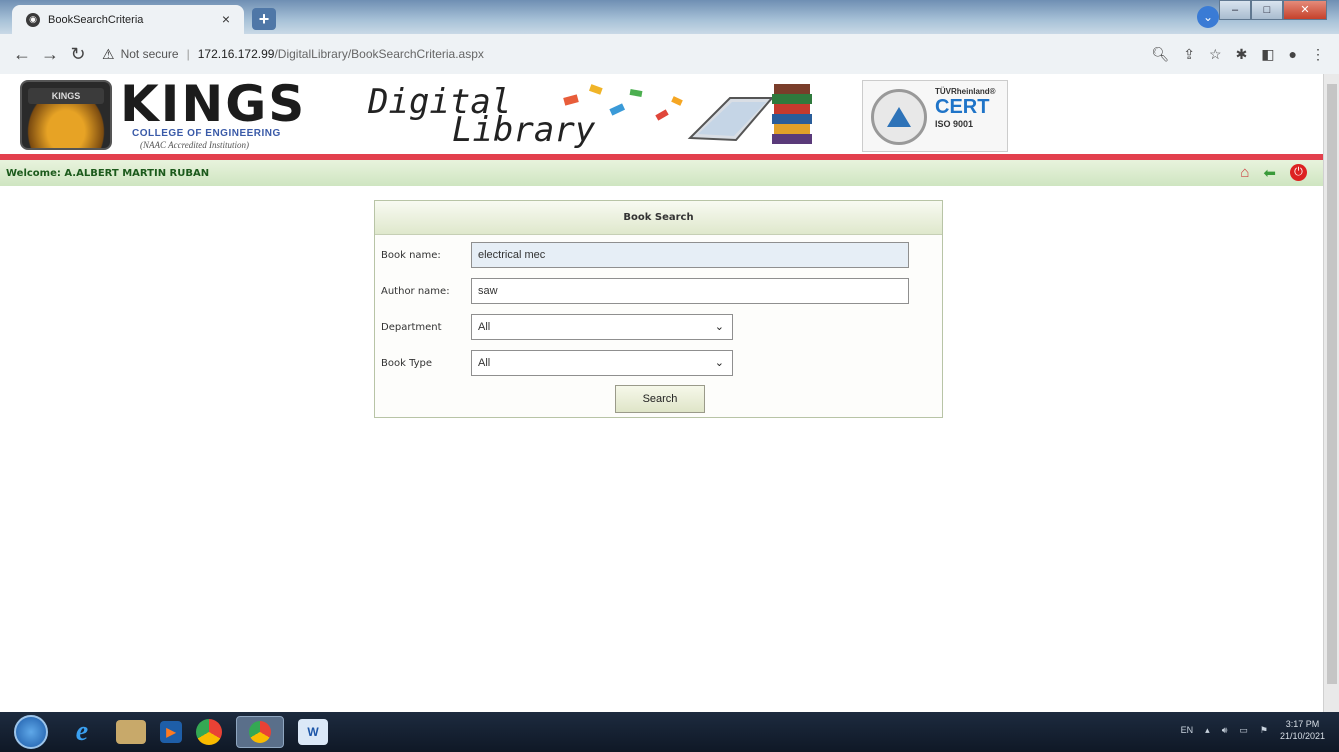 Image resolution: width=1339 pixels, height=752 pixels. What do you see at coordinates (226, 19) in the screenshot?
I see `close-tab-icon: ×` at bounding box center [226, 19].